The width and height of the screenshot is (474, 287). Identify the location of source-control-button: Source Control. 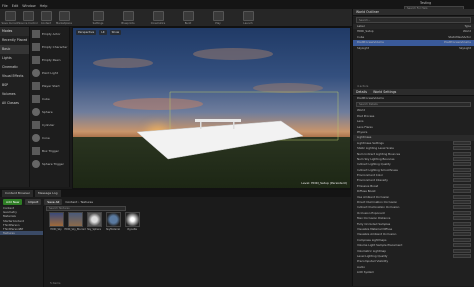
(28, 18).